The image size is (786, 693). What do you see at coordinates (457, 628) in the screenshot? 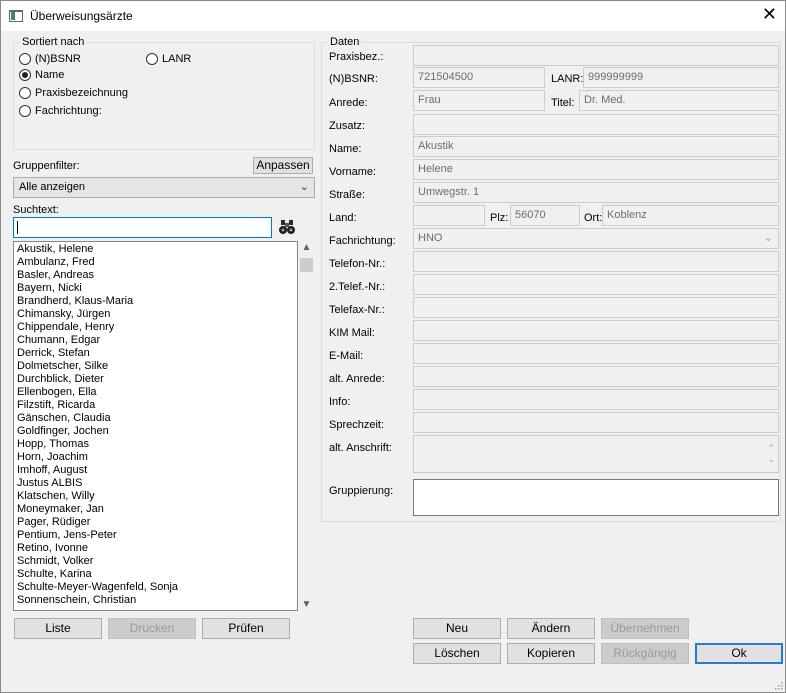
I see `new-button: Neu` at bounding box center [457, 628].